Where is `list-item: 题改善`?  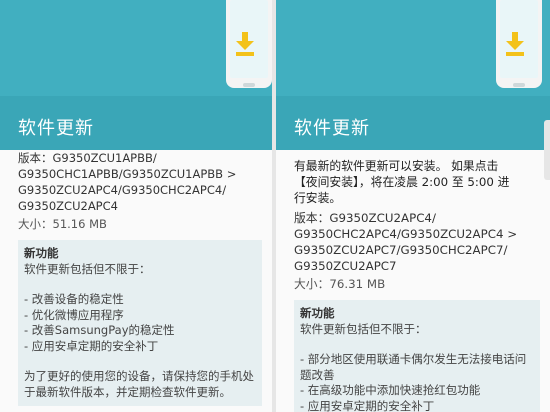 list-item: 题改善 is located at coordinates (317, 374).